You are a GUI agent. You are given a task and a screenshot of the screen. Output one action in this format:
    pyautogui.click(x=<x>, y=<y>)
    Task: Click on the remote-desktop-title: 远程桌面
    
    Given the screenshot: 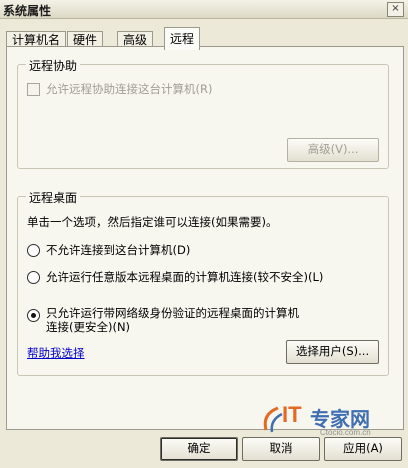 What is the action you would take?
    pyautogui.click(x=53, y=197)
    